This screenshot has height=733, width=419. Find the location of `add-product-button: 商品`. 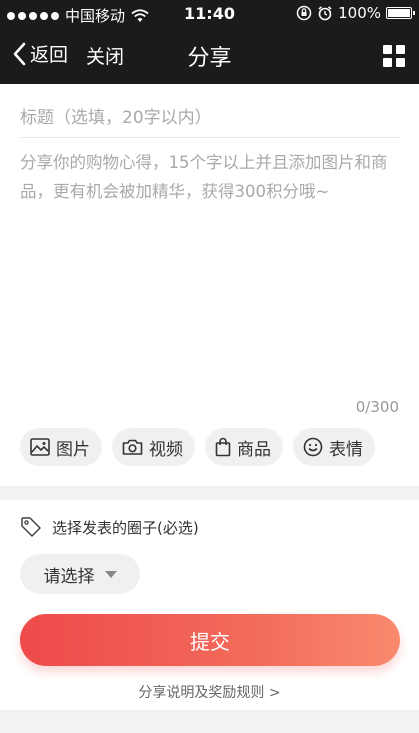

add-product-button: 商品 is located at coordinates (244, 447).